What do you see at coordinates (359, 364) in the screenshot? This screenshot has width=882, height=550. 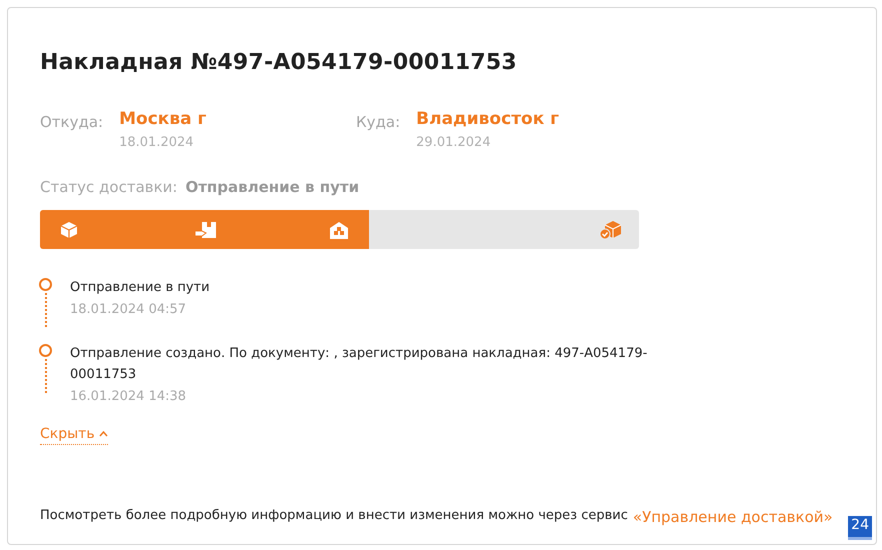 I see `event-text: Отправление создано. По документу: , зарегистрирована накладная: 497-A054179-00011753` at bounding box center [359, 364].